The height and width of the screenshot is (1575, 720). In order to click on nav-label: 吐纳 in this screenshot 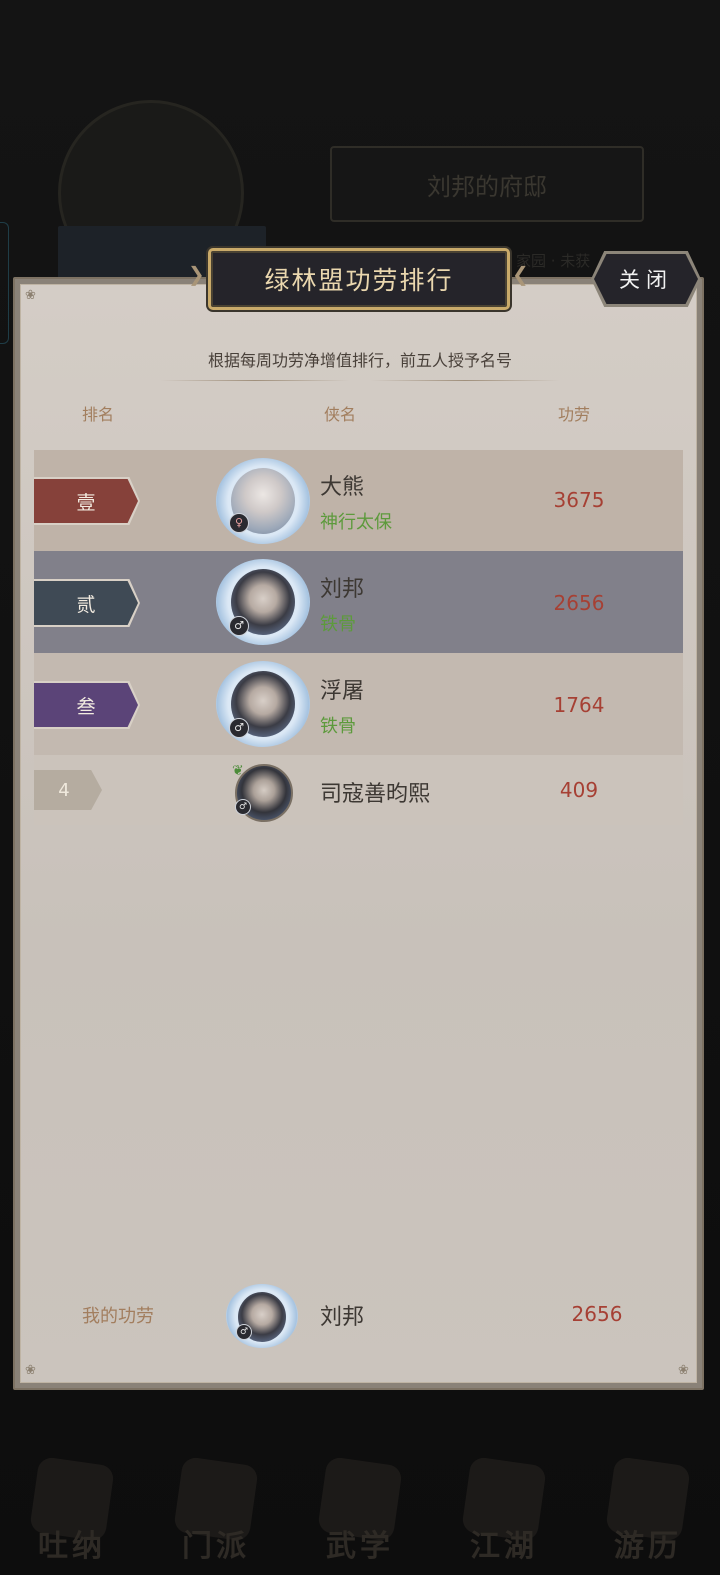, I will do `click(72, 1546)`.